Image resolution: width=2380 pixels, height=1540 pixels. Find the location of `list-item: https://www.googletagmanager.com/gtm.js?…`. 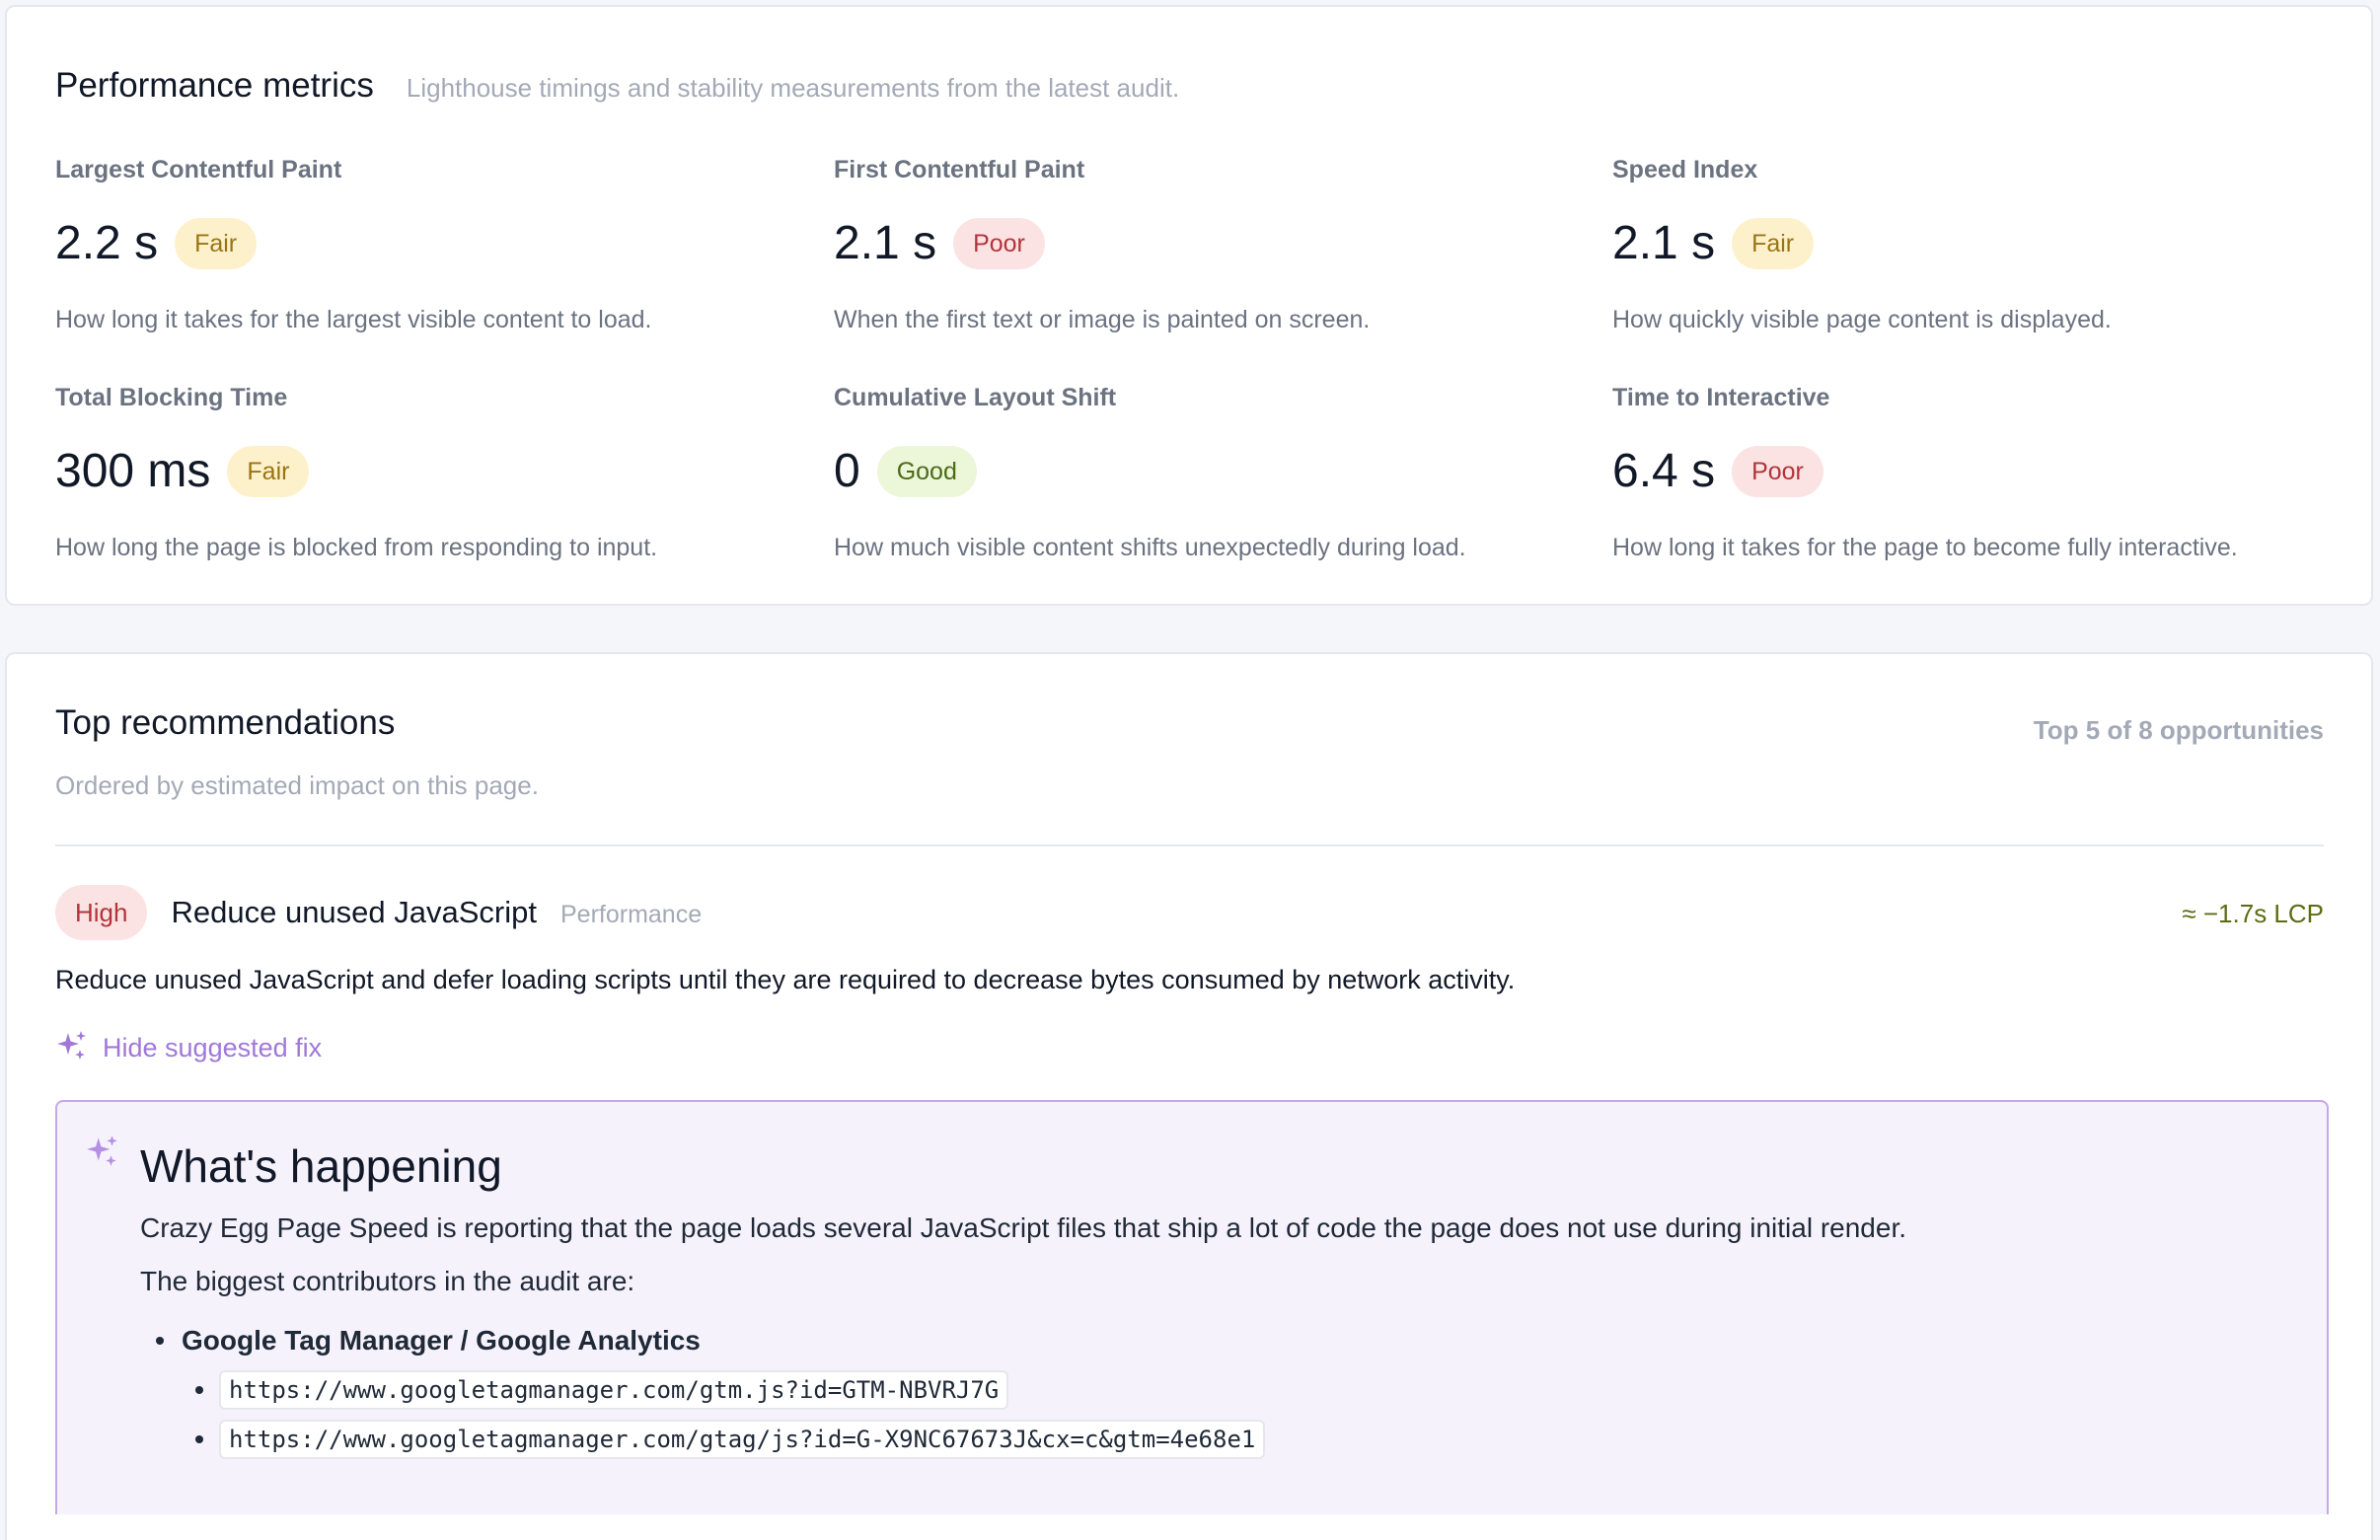

list-item: https://www.googletagmanager.com/gtm.js?… is located at coordinates (730, 1390).